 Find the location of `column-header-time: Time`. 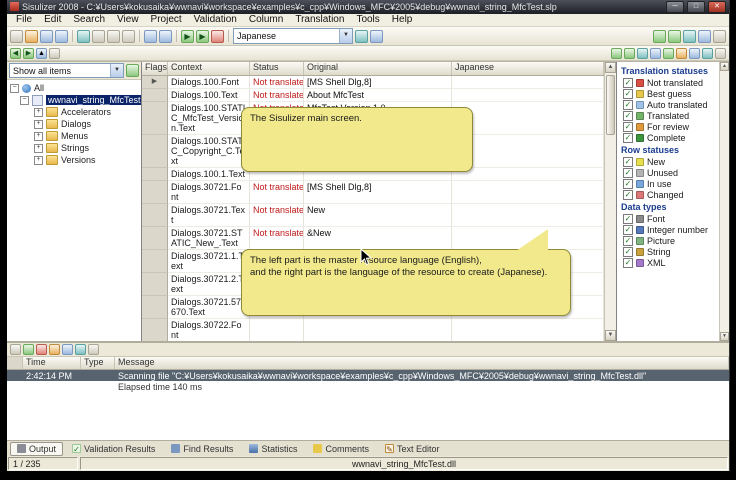

column-header-time: Time is located at coordinates (52, 363).